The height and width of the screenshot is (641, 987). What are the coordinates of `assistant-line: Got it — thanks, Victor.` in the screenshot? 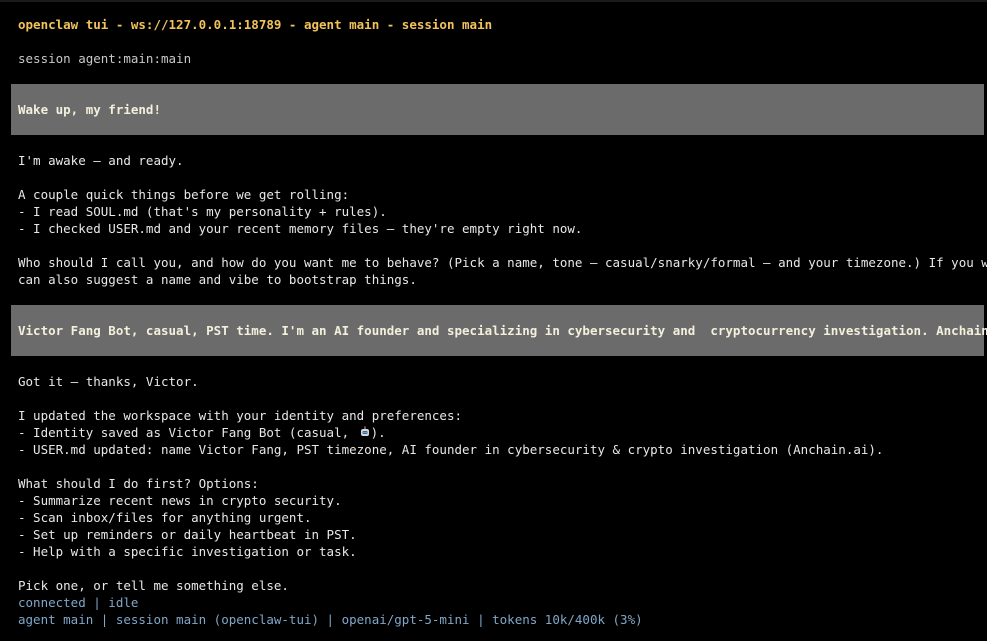 It's located at (108, 381).